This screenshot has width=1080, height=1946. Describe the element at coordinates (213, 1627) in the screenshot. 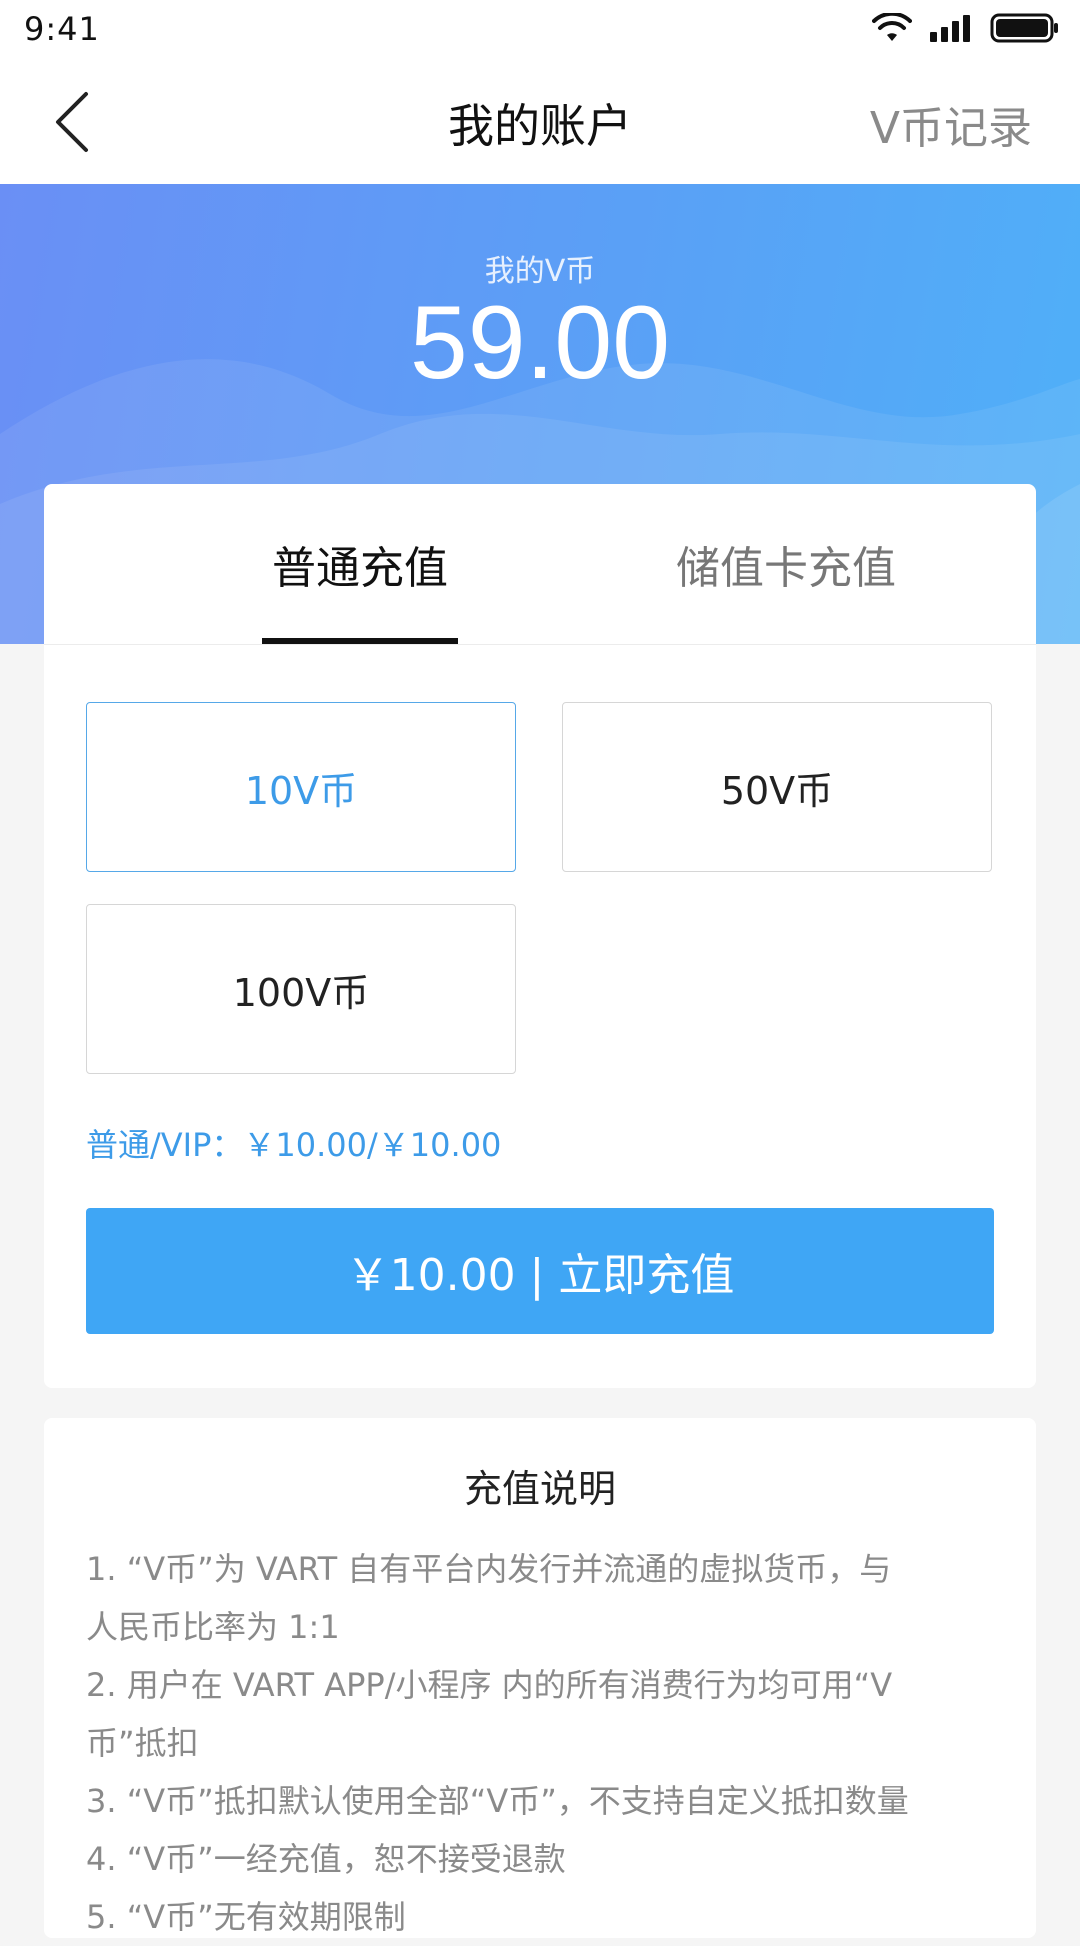

I see `info-line: 人民币比率为 1:1` at that location.